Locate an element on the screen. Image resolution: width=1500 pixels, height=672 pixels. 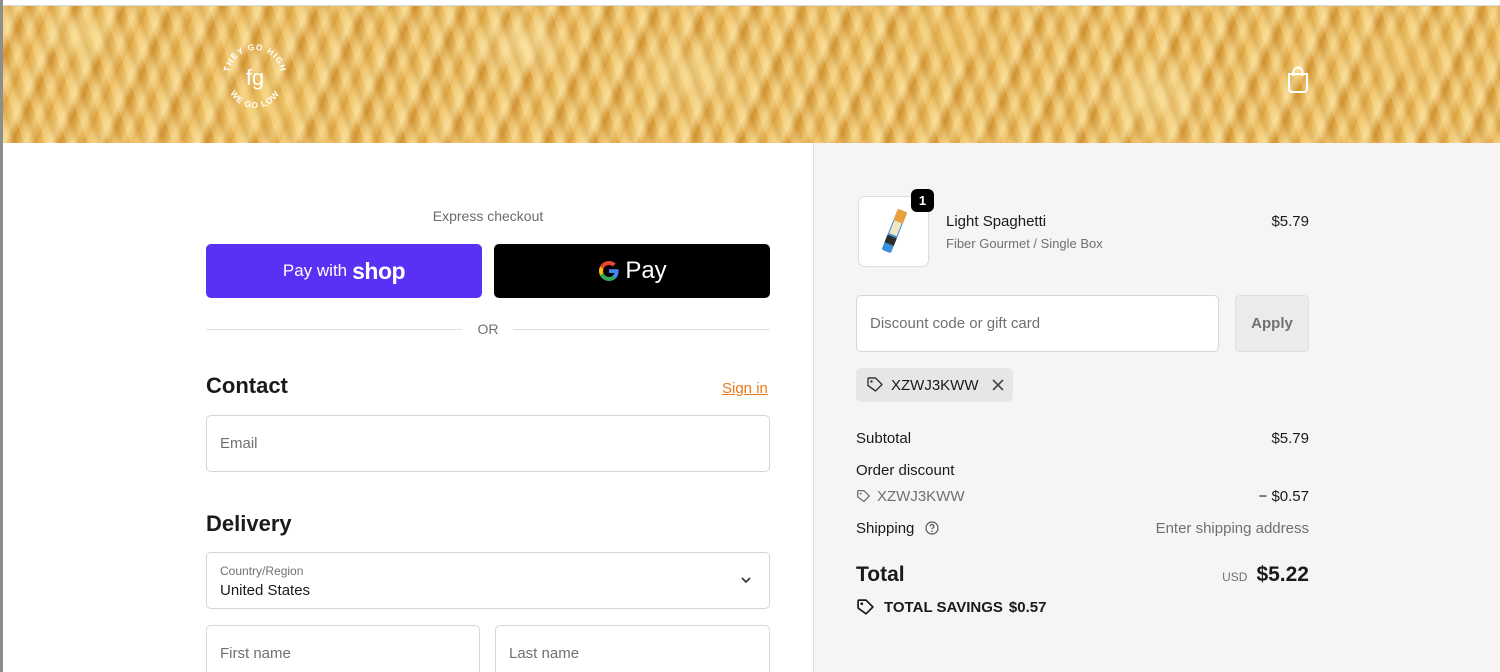
shipping-value: Enter shipping address is located at coordinates (1232, 528).